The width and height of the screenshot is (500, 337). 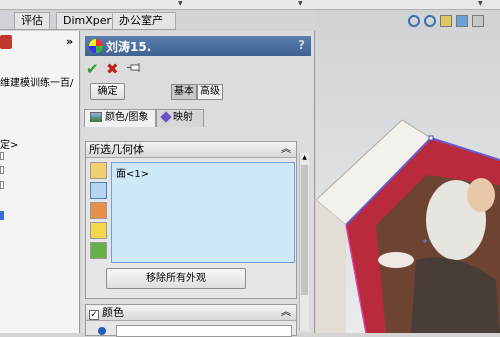 I want to click on pm-title: 刘涛15., so click(x=129, y=47).